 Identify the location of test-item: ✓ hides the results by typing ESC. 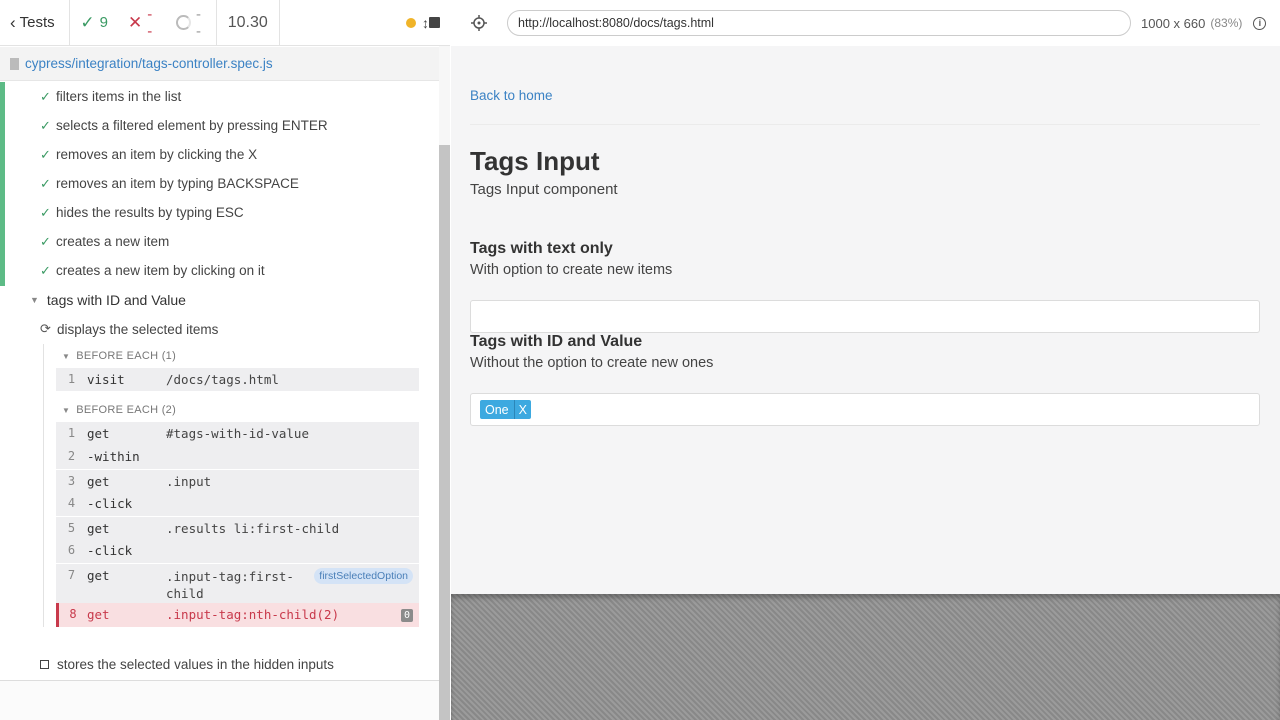
(142, 212).